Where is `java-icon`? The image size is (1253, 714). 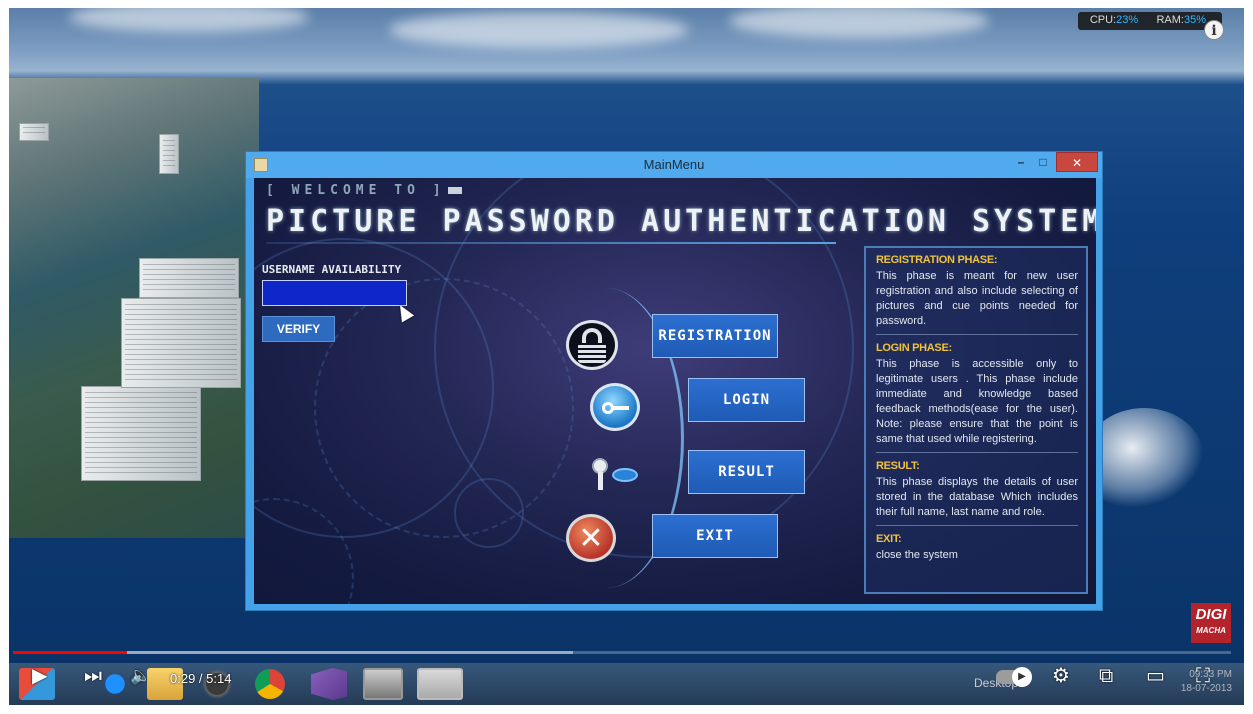 java-icon is located at coordinates (440, 684).